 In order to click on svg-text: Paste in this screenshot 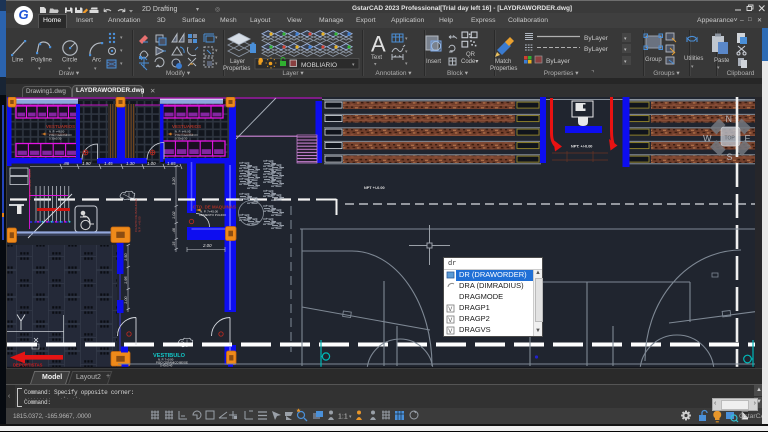, I will do `click(722, 61)`.